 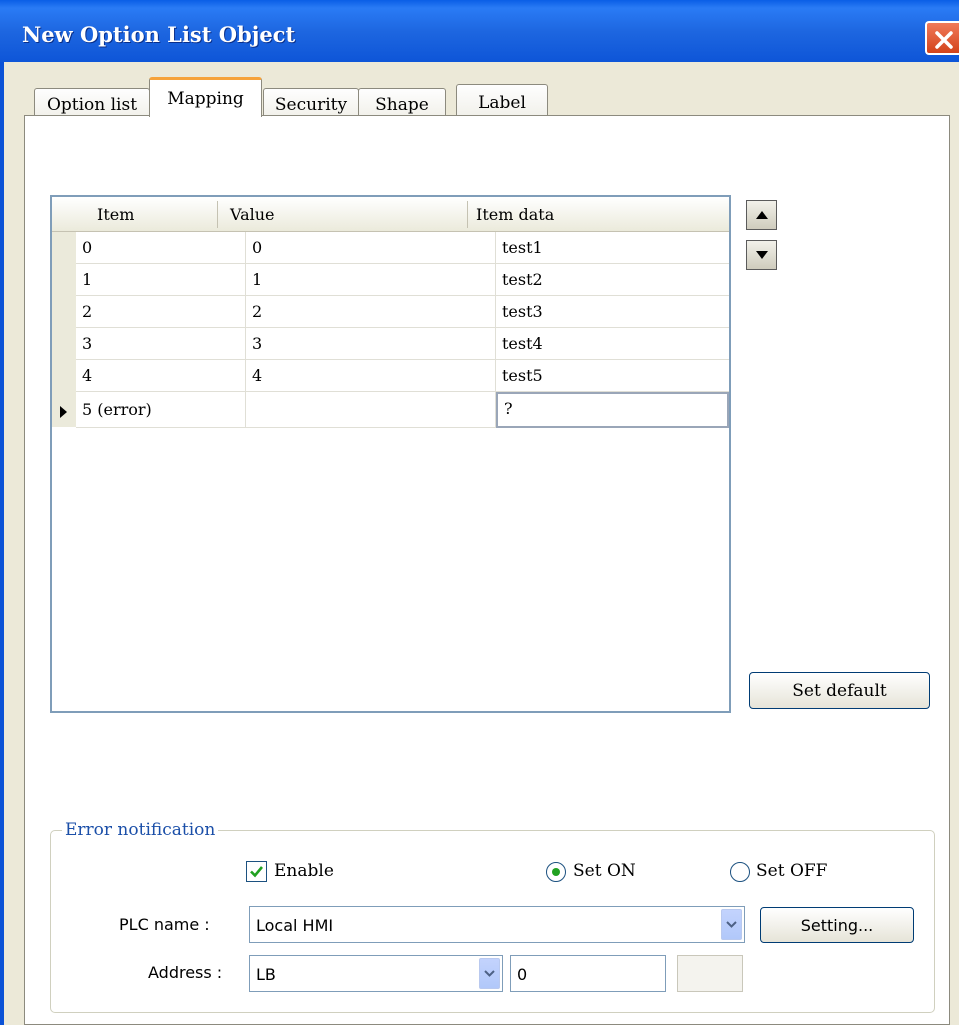 What do you see at coordinates (612, 376) in the screenshot?
I see `cell-item-data: test5` at bounding box center [612, 376].